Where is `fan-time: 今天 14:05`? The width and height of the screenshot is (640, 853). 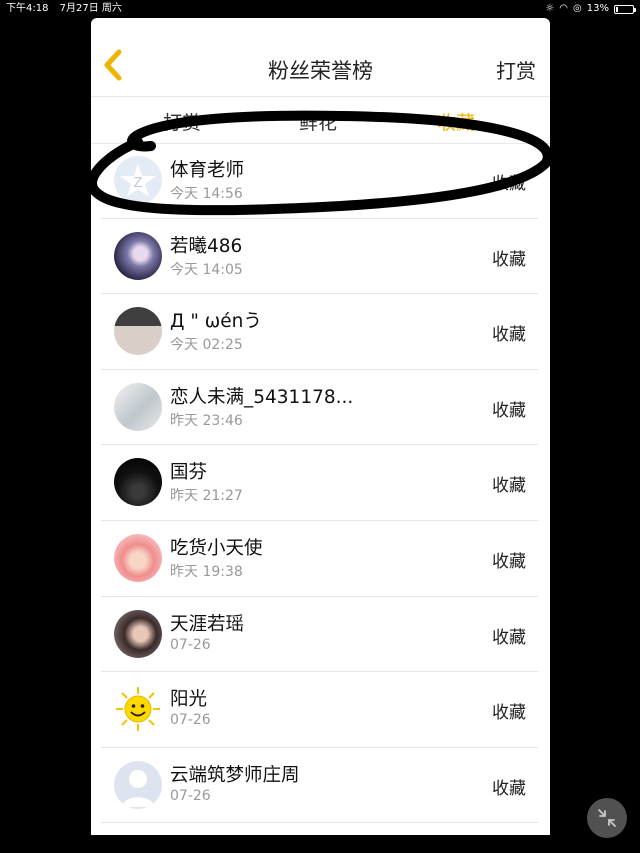
fan-time: 今天 14:05 is located at coordinates (206, 269).